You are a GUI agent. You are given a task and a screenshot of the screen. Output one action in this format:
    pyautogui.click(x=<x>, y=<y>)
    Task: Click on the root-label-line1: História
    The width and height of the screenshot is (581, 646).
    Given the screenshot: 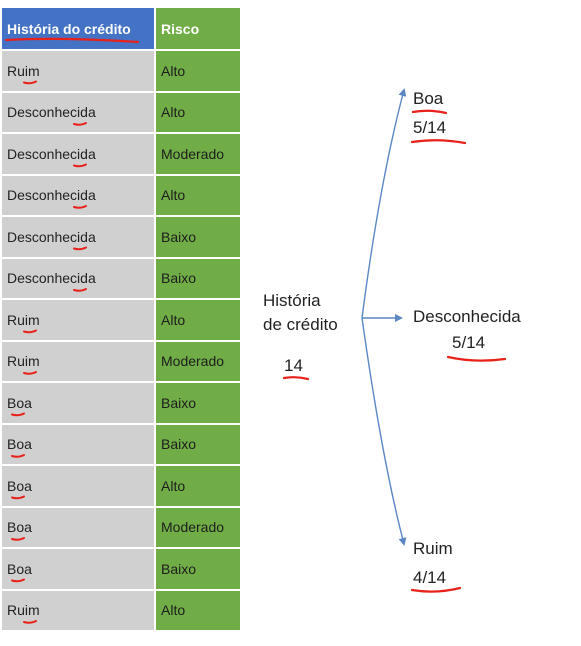 What is the action you would take?
    pyautogui.click(x=292, y=300)
    